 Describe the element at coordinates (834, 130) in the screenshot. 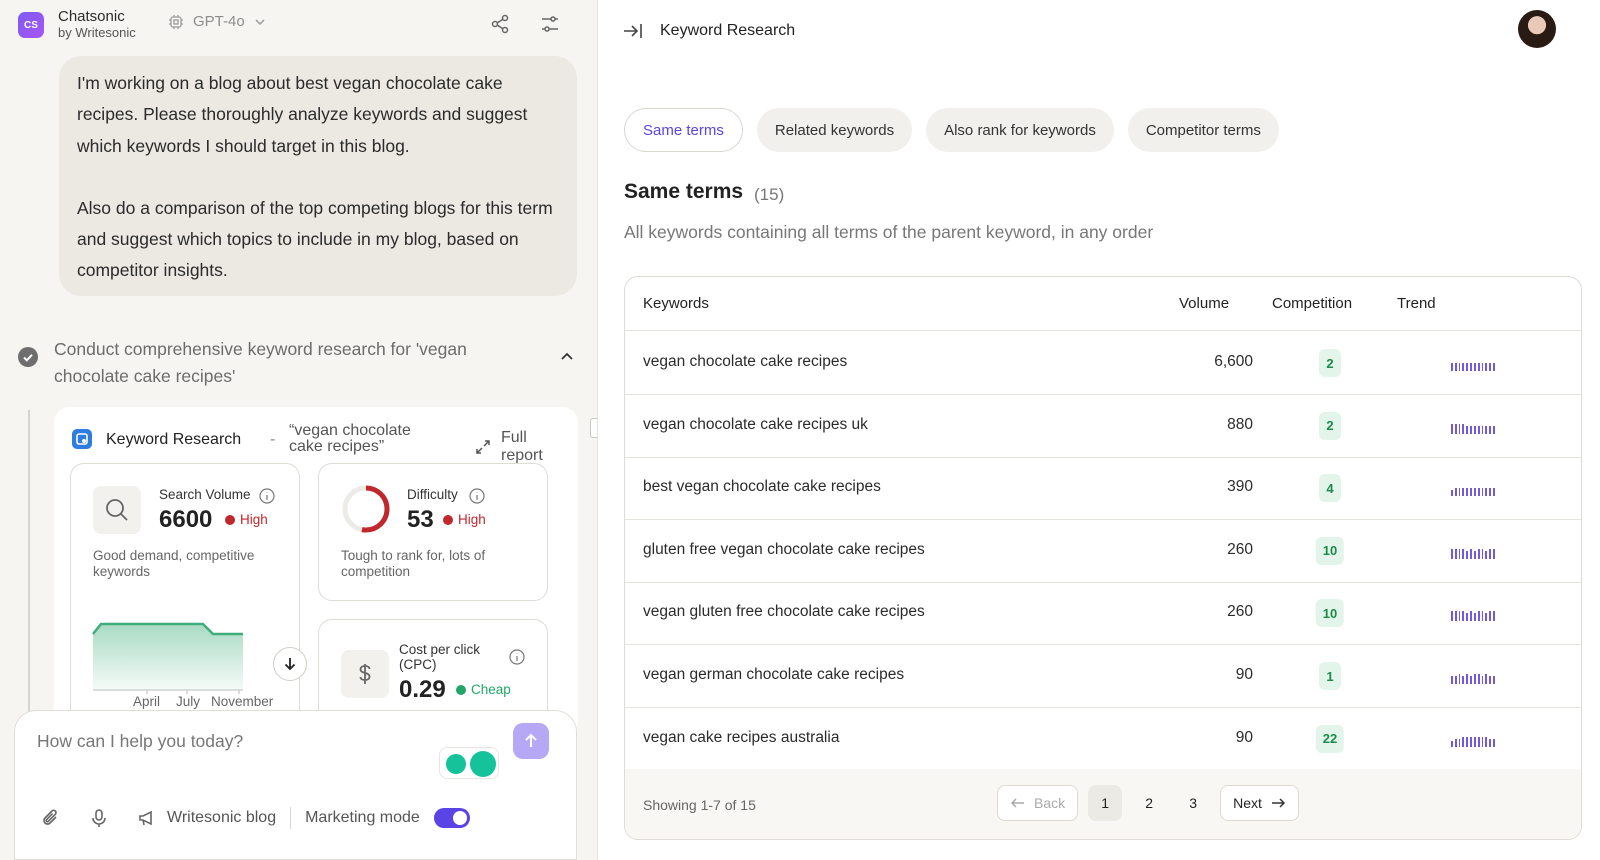

I see `tab-related-keywords: Related keywords` at that location.